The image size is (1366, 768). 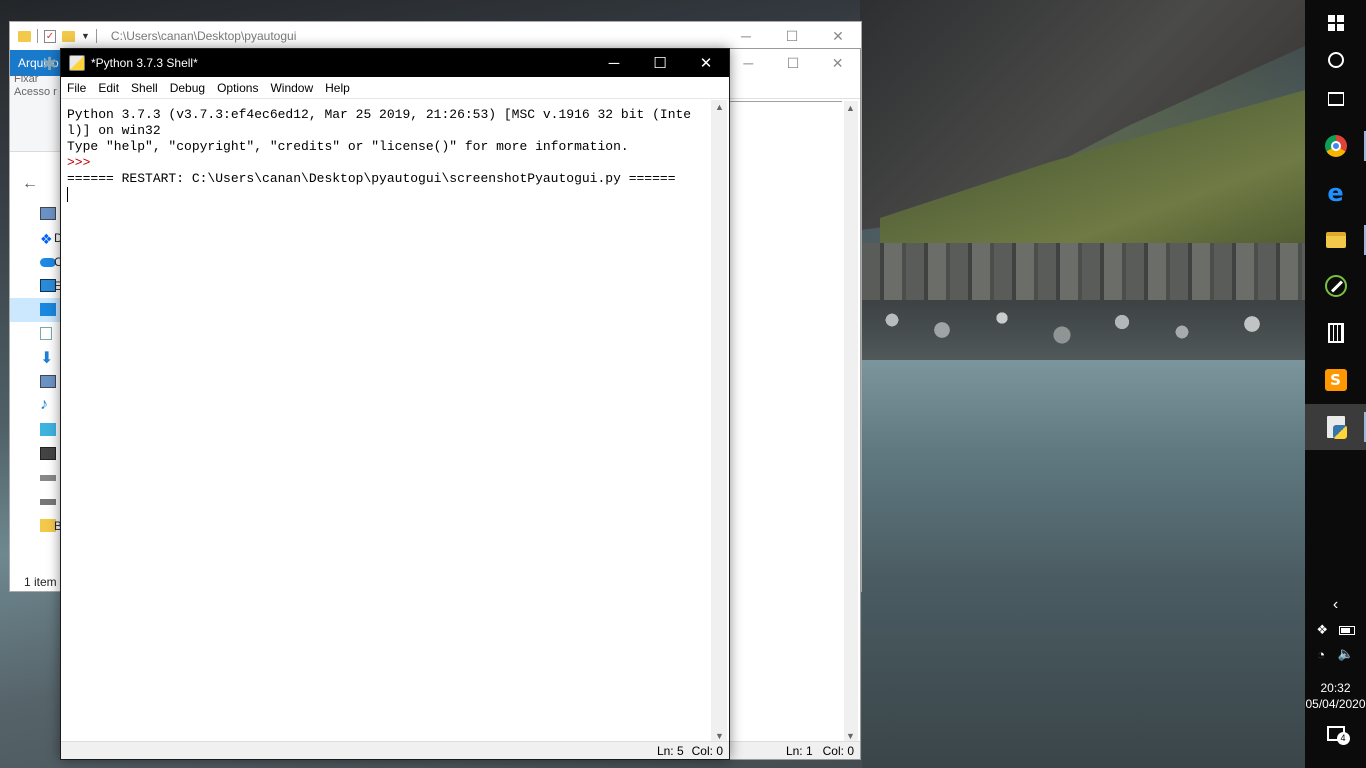 I want to click on menu-help: Help, so click(x=337, y=88).